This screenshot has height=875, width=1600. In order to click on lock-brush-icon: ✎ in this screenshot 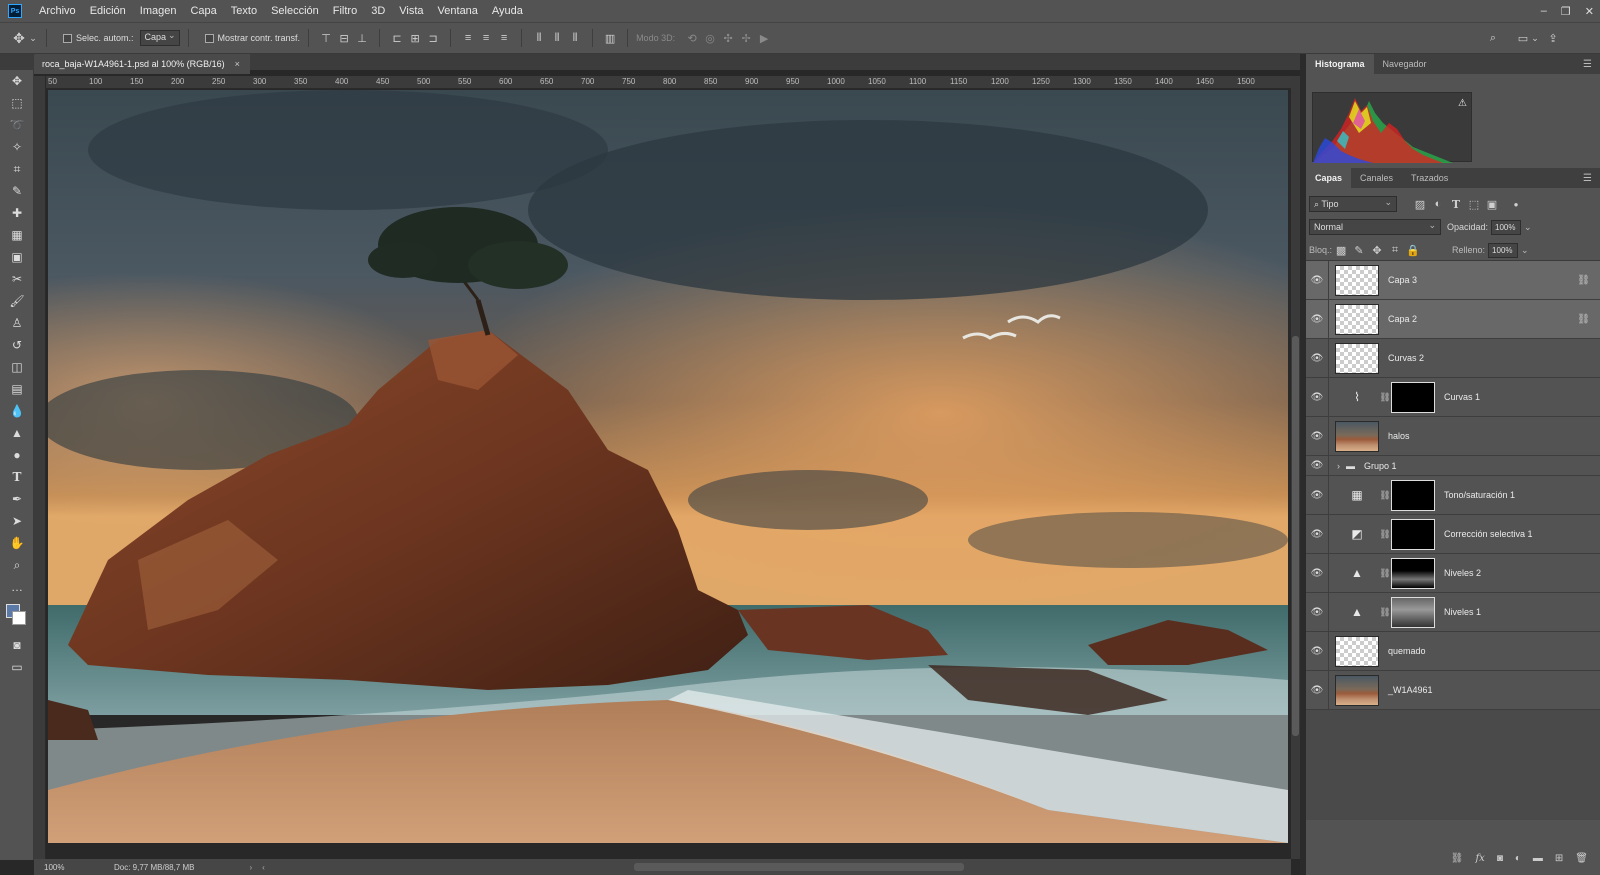, I will do `click(1359, 250)`.